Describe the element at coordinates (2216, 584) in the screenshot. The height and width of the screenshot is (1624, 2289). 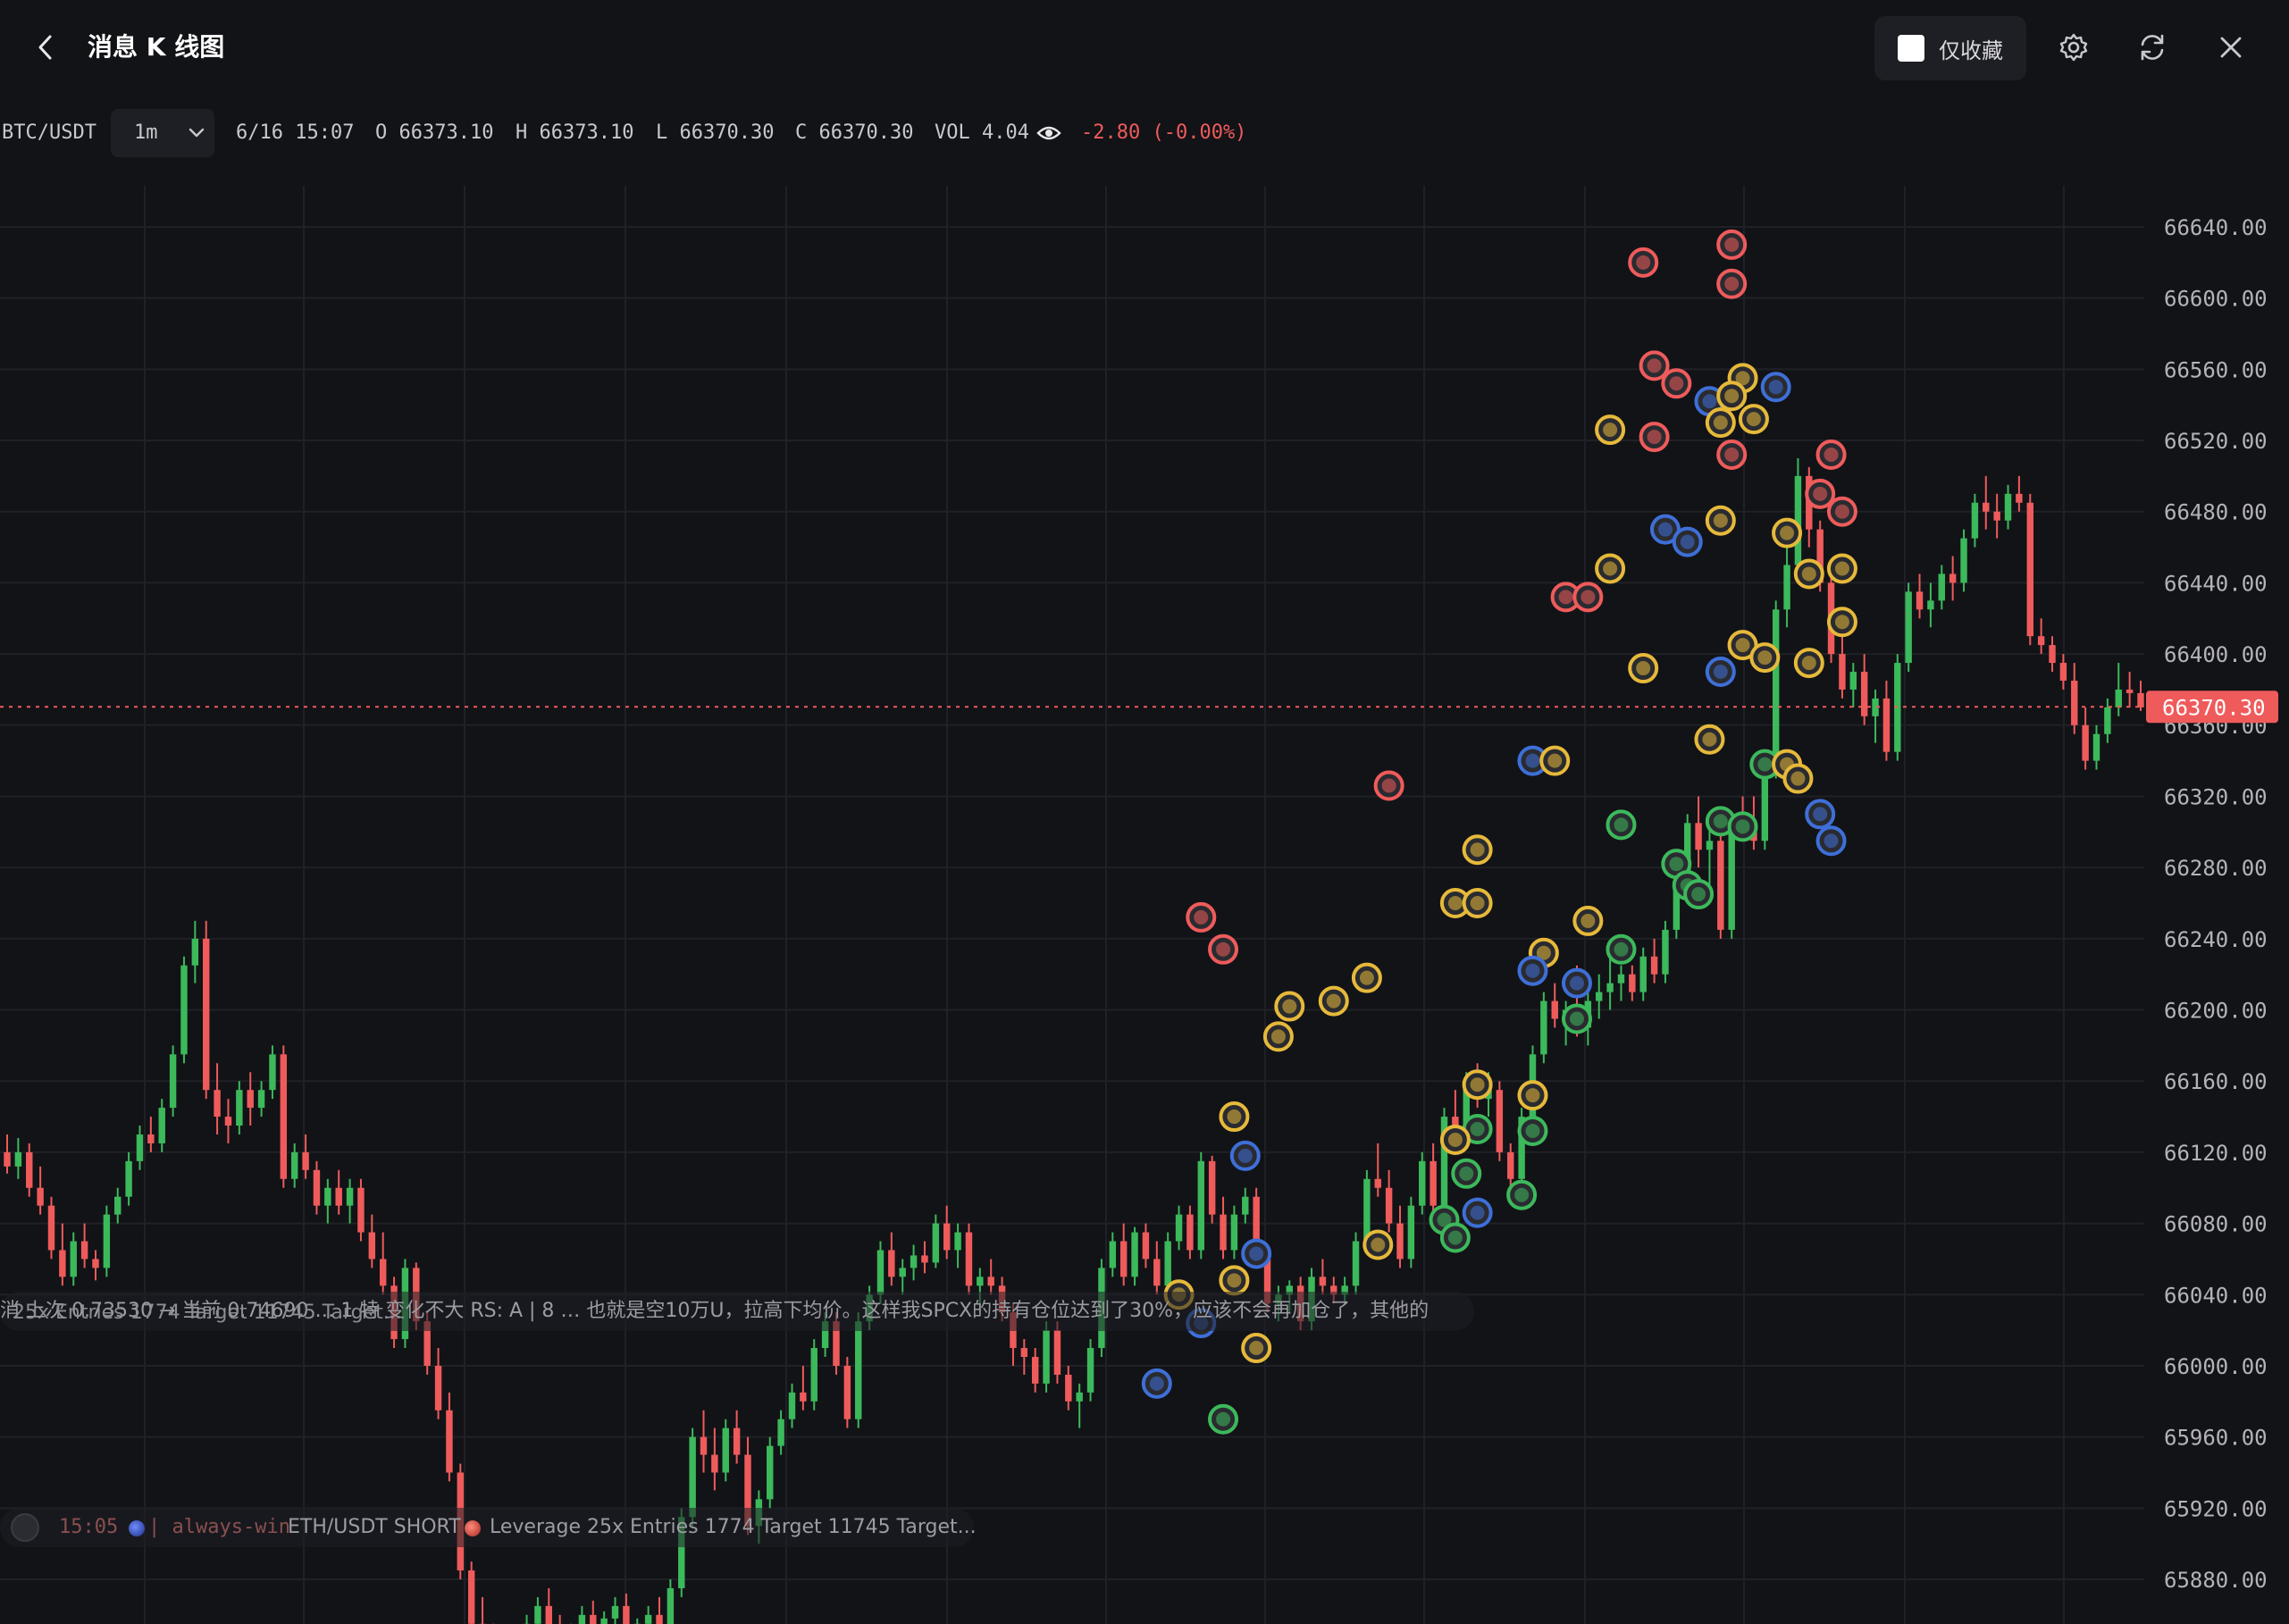
I see `y-axis-tick: 66440.00` at that location.